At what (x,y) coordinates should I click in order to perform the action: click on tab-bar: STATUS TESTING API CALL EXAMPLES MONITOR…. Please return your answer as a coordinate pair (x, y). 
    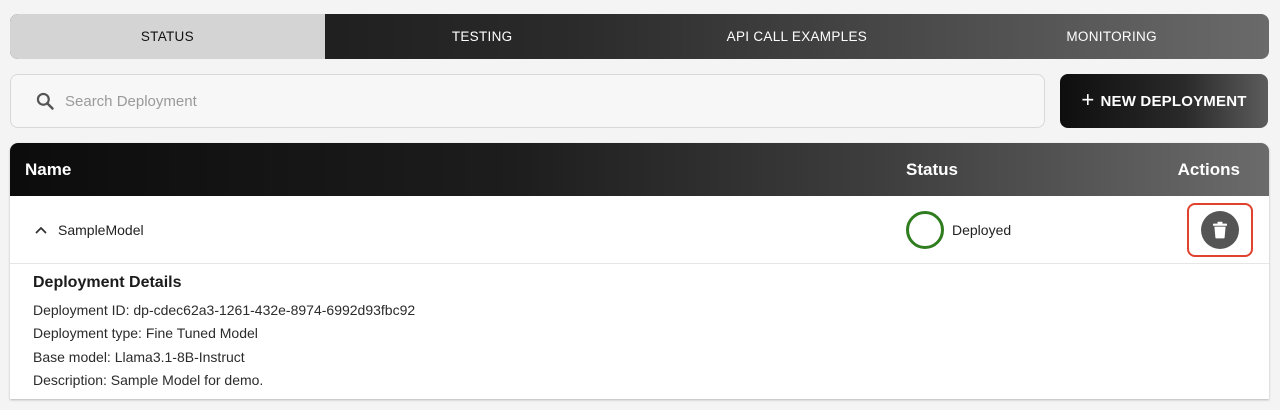
    Looking at the image, I should click on (639, 36).